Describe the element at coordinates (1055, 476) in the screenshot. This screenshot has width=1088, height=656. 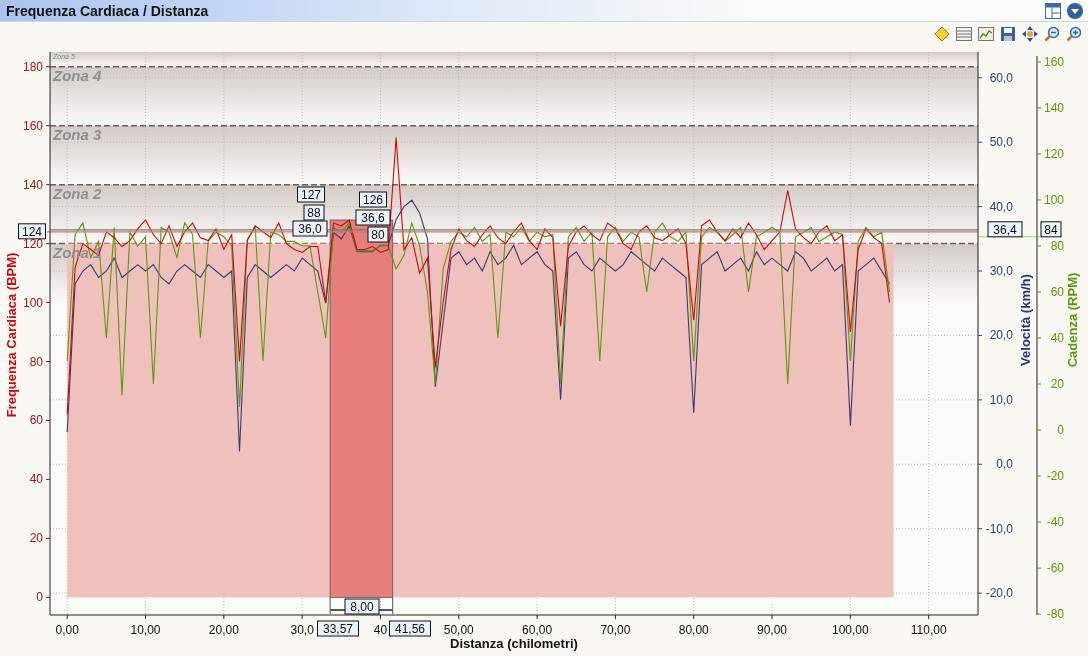
I see `axis-tick-label: -20` at that location.